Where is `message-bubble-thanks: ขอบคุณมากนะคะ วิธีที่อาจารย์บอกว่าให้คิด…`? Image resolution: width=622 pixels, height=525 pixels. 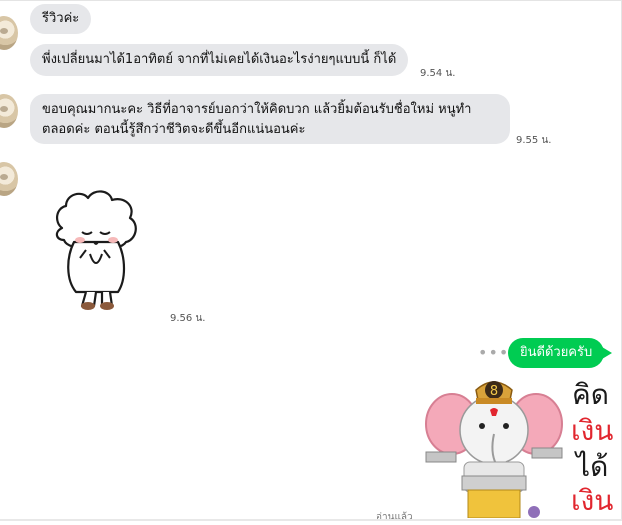 message-bubble-thanks: ขอบคุณมากนะคะ วิธีที่อาจารย์บอกว่าให้คิด… is located at coordinates (270, 119).